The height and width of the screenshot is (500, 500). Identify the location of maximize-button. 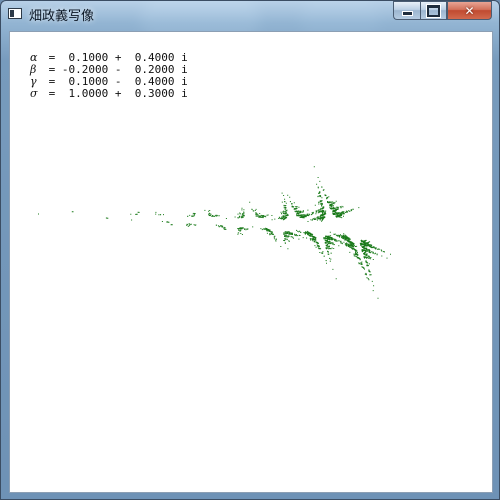
(433, 10).